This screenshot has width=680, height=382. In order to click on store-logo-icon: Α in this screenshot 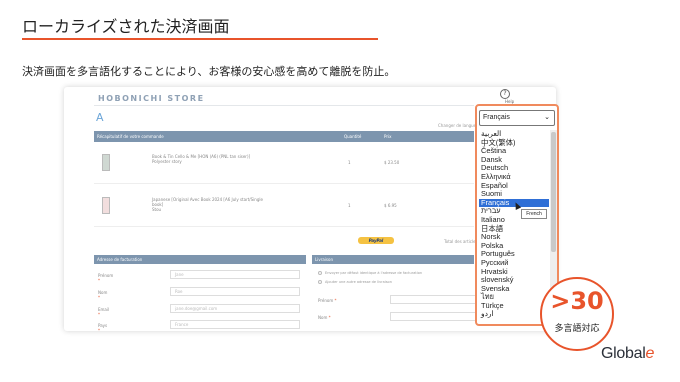, I will do `click(100, 117)`.